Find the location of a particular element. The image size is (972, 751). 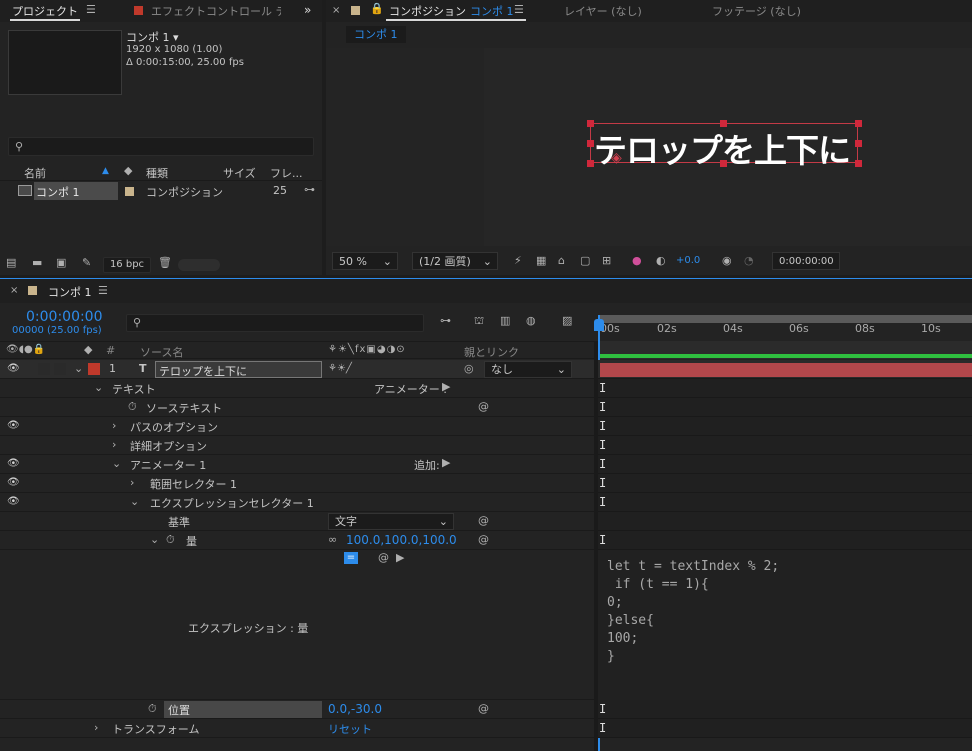

handle-bm is located at coordinates (723, 163).